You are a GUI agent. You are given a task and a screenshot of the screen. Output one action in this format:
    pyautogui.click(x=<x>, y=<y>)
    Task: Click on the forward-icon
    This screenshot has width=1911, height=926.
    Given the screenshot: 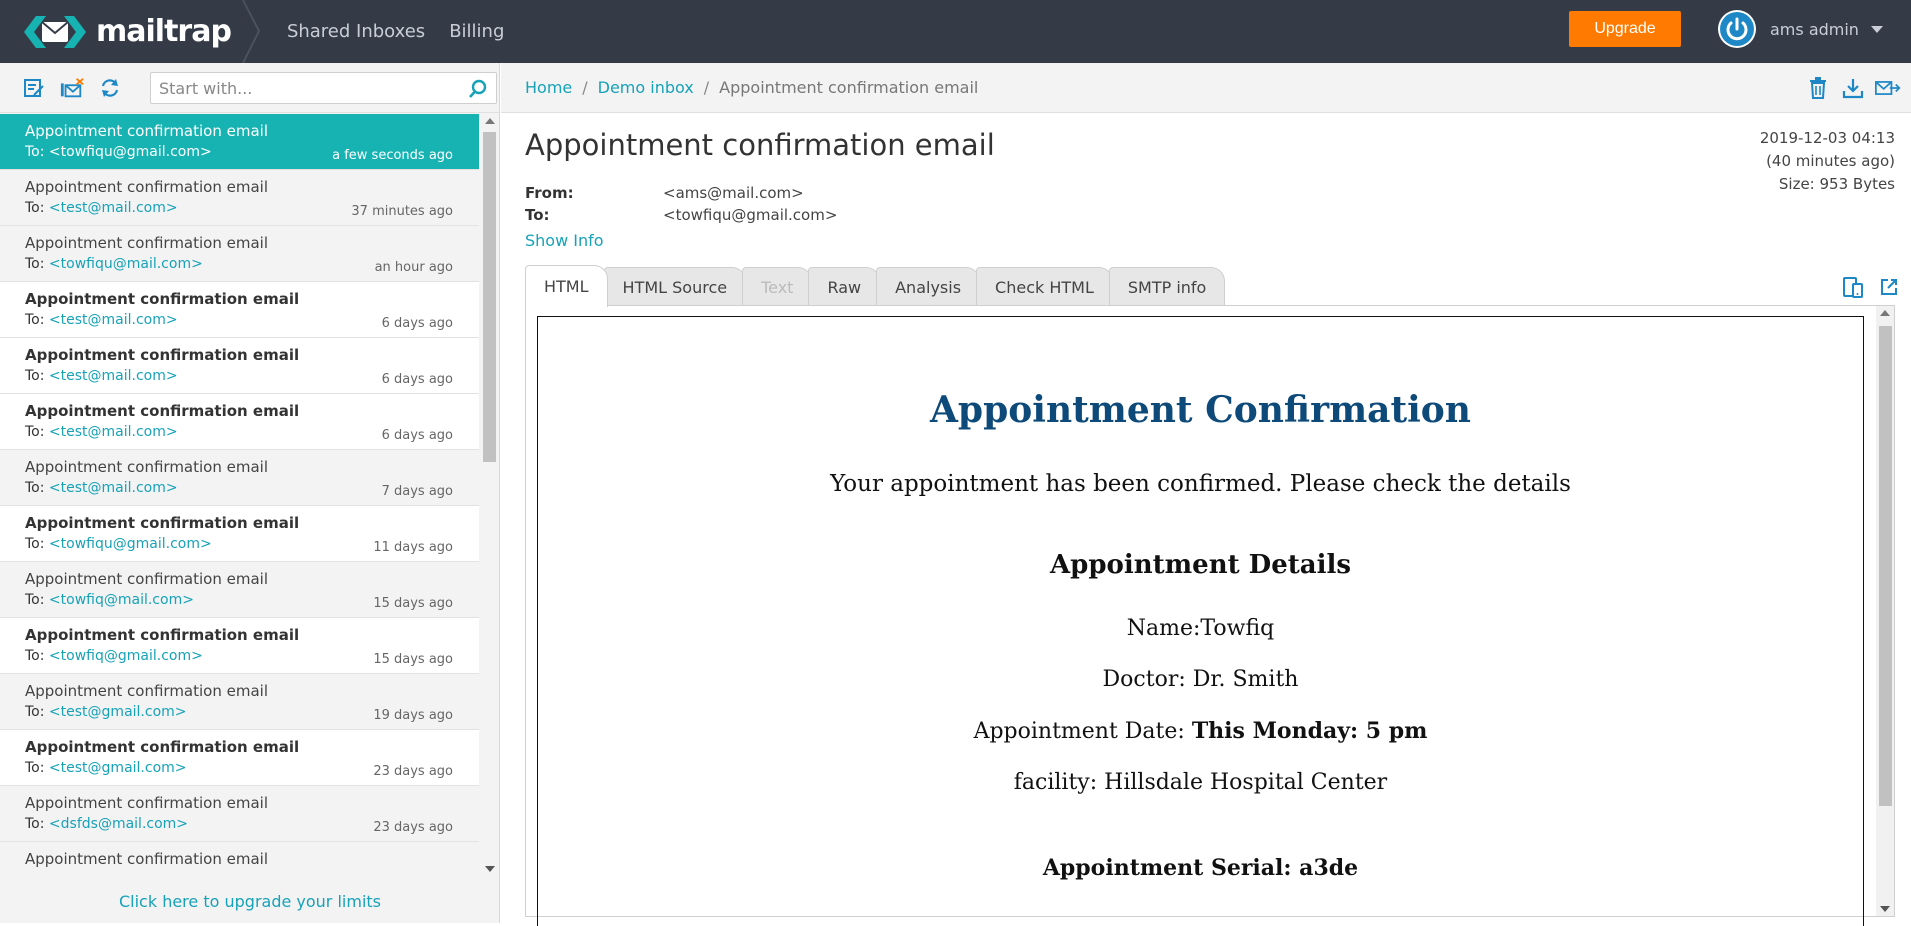 What is the action you would take?
    pyautogui.click(x=1888, y=88)
    